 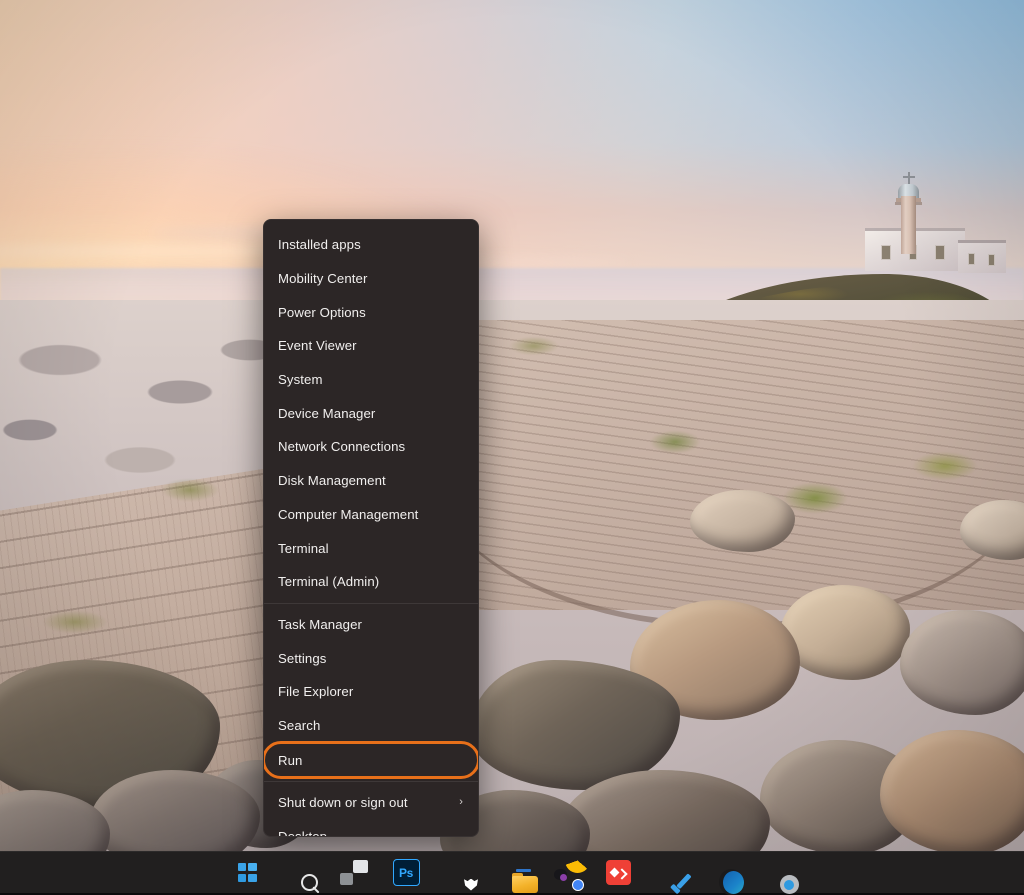 I want to click on menu-item-label: Installed apps, so click(x=319, y=245).